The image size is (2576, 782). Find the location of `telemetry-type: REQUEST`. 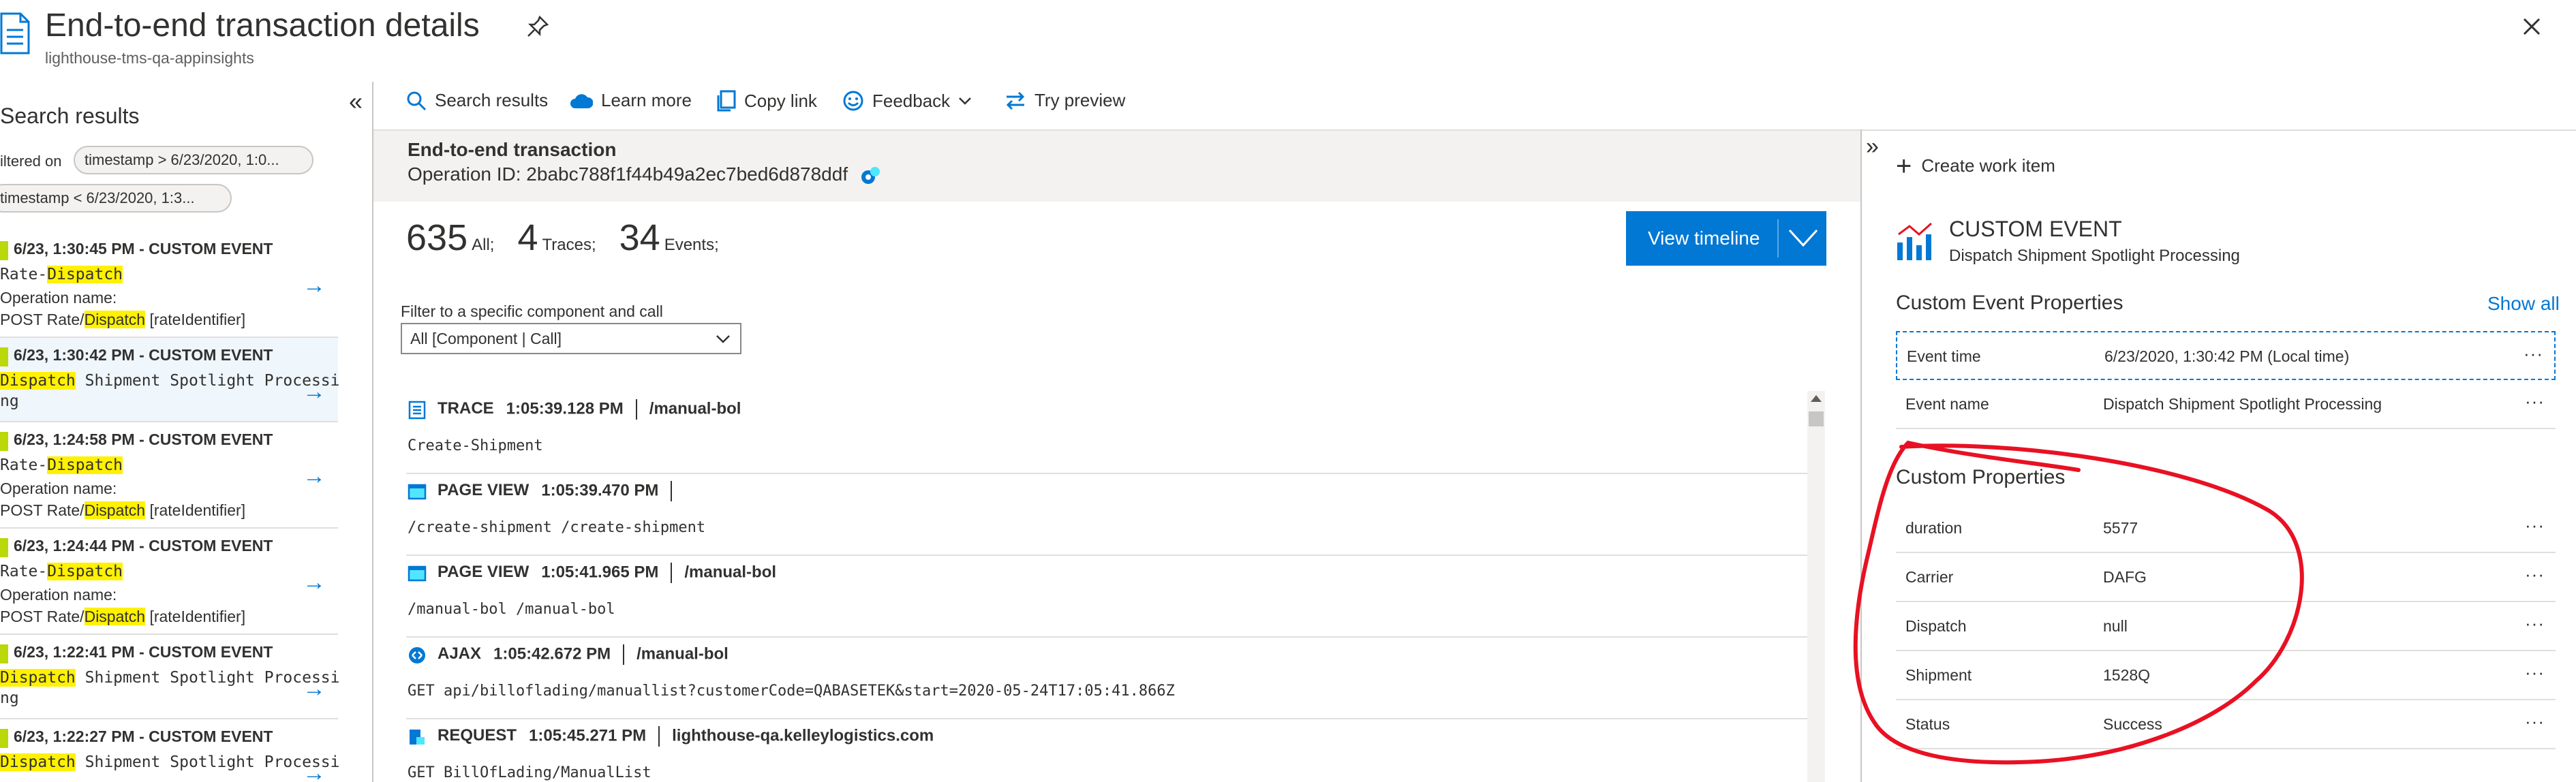

telemetry-type: REQUEST is located at coordinates (477, 735).